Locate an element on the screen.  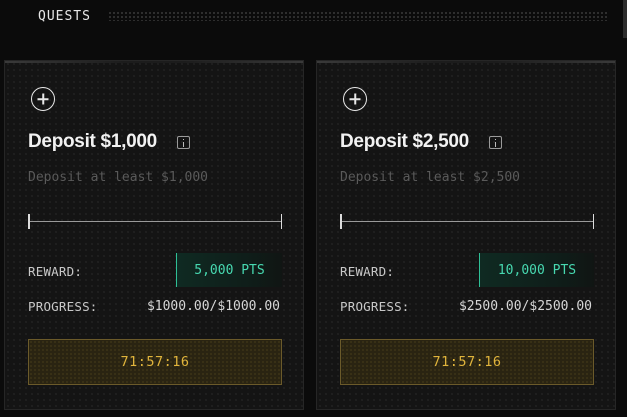
quest-title: Deposit $2,500 is located at coordinates (404, 141).